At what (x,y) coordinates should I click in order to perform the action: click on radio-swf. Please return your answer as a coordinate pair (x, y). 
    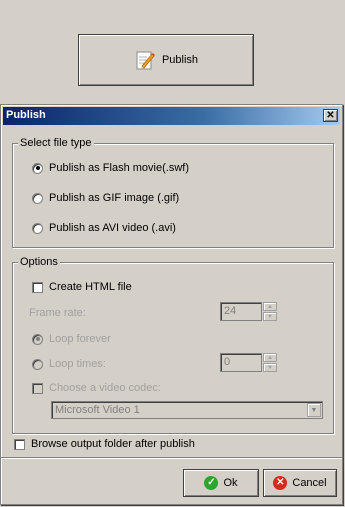
    Looking at the image, I should click on (37, 168).